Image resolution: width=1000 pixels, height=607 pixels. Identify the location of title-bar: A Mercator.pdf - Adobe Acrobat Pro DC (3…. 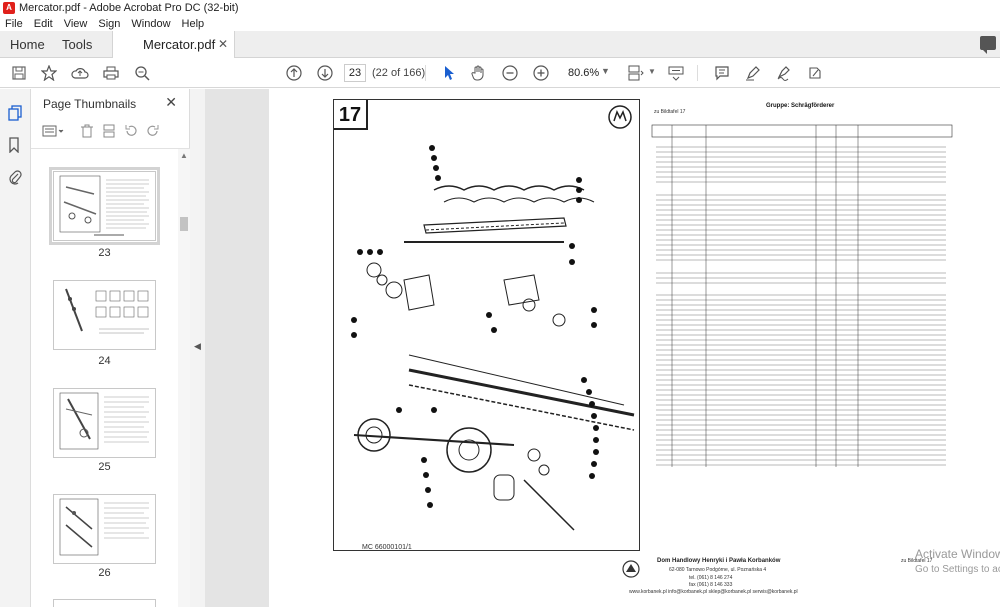
(500, 8).